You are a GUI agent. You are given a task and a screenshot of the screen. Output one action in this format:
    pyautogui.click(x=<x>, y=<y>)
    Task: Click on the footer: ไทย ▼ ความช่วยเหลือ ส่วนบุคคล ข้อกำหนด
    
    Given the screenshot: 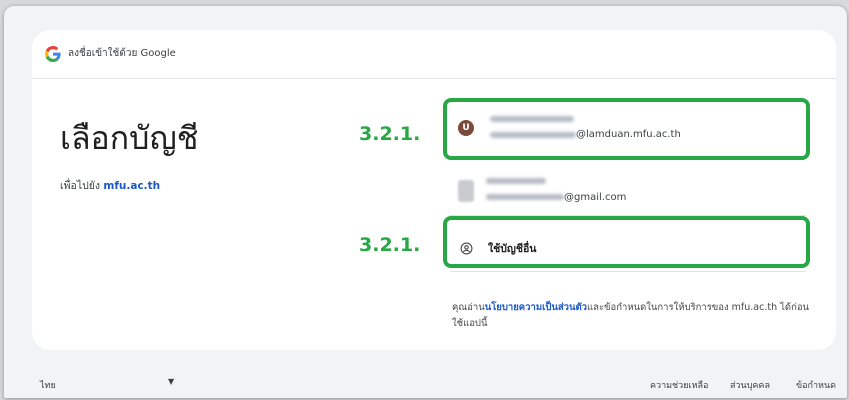 What is the action you would take?
    pyautogui.click(x=425, y=382)
    